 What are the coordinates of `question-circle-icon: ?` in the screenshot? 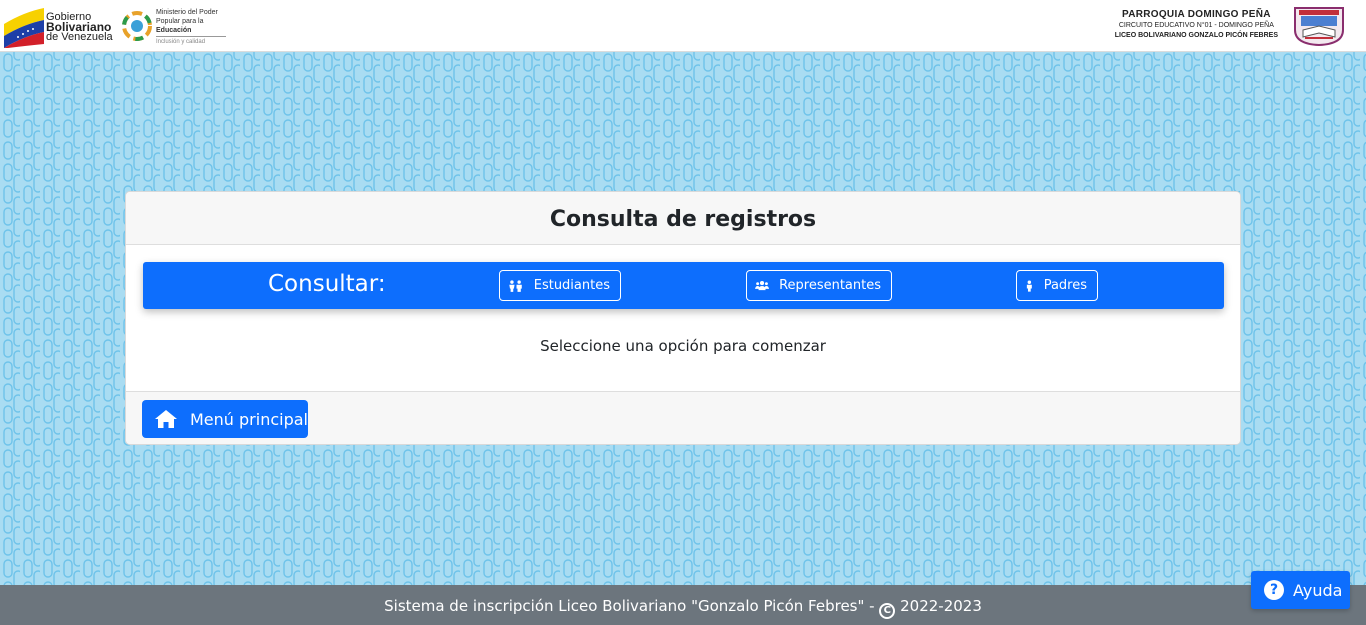 It's located at (1274, 590).